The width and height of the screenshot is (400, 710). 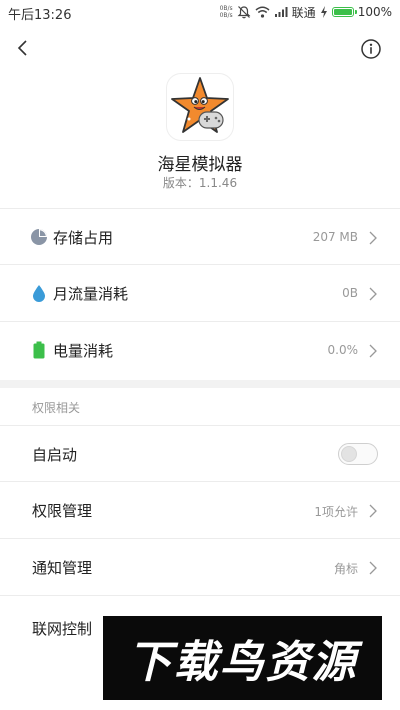 I want to click on info-icon, so click(x=371, y=49).